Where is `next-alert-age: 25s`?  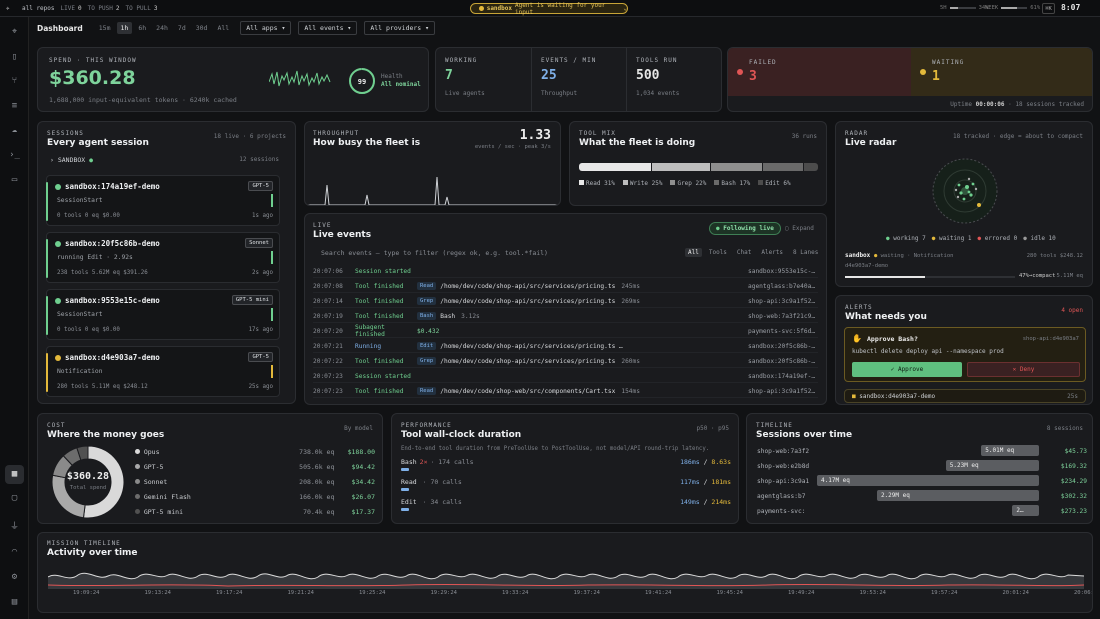
next-alert-age: 25s is located at coordinates (1072, 396).